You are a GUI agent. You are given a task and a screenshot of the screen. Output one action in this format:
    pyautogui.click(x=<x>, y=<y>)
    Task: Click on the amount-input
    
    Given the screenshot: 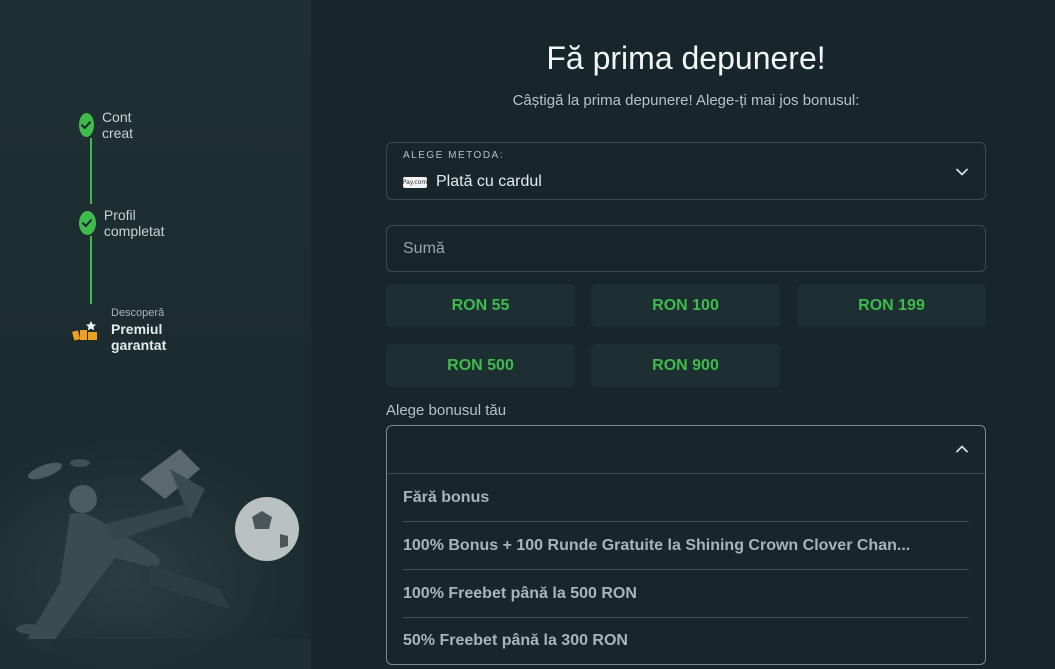 What is the action you would take?
    pyautogui.click(x=686, y=248)
    